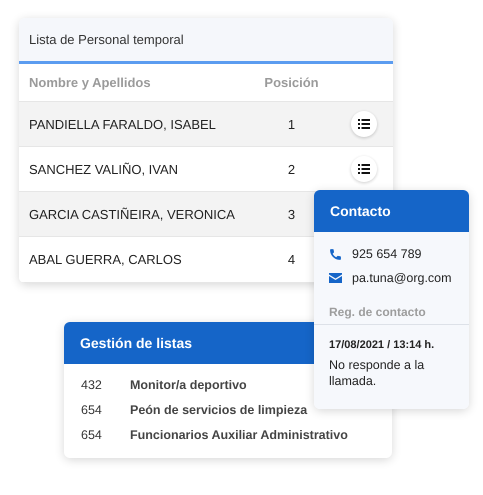 This screenshot has height=495, width=483. Describe the element at coordinates (92, 385) in the screenshot. I see `list-code: 432` at that location.